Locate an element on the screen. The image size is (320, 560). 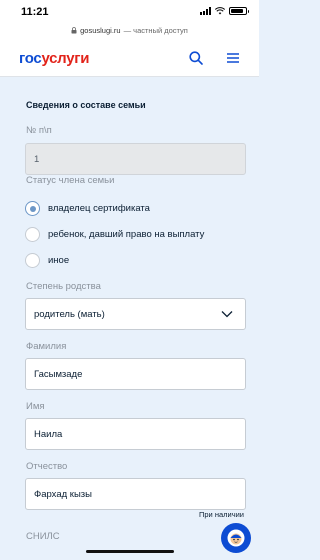
site-header: госуслуги is located at coordinates (129, 57).